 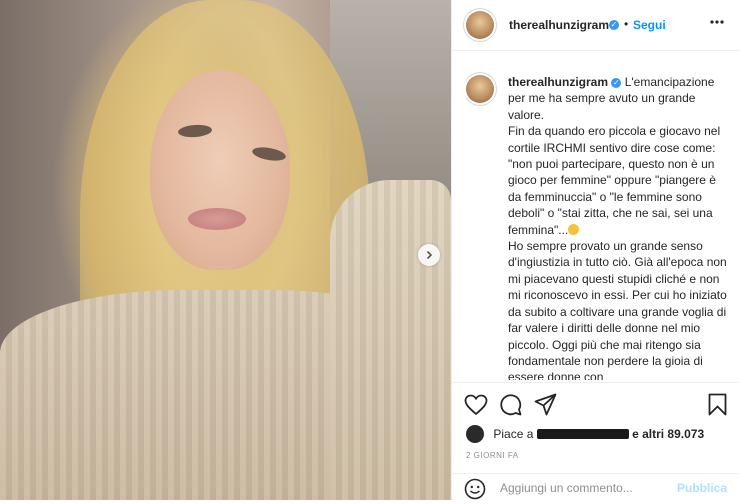 I want to click on photo-face, so click(x=220, y=170).